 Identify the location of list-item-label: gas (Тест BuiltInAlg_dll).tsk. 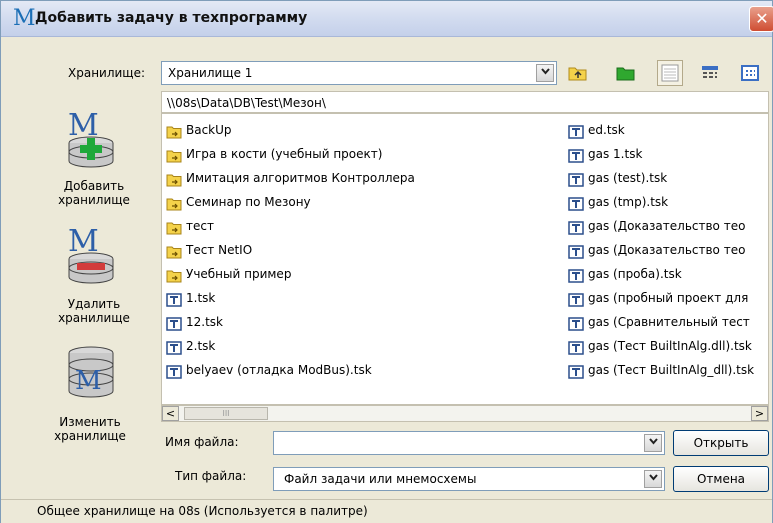
(671, 370).